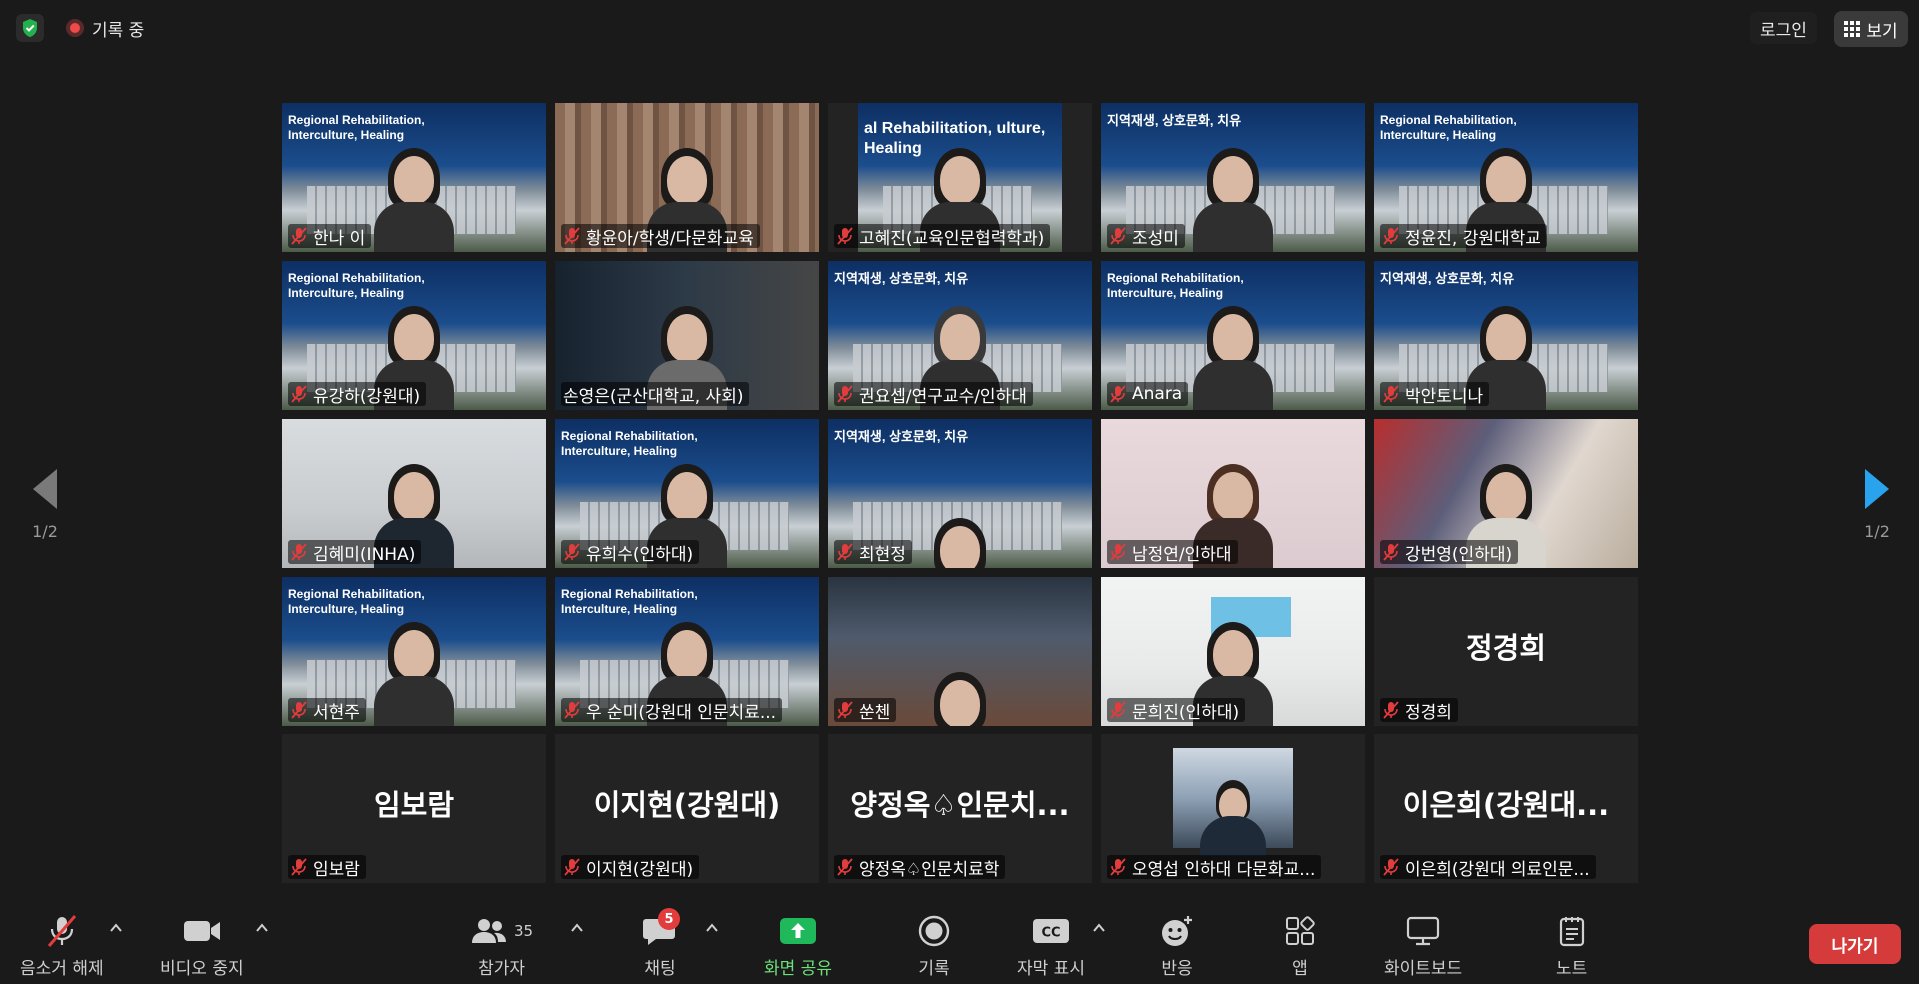 This screenshot has width=1919, height=984. I want to click on apps-label: 앱, so click(1300, 969).